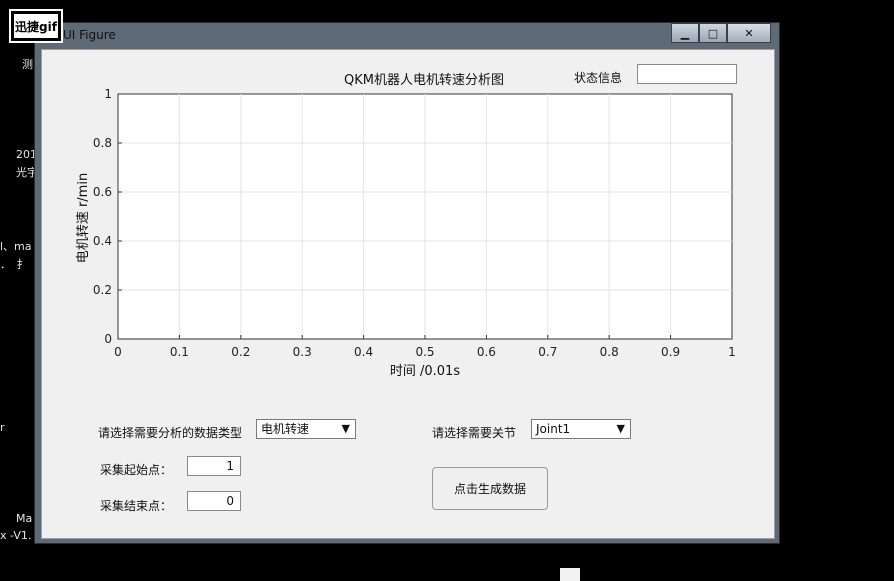 This screenshot has width=894, height=581. What do you see at coordinates (547, 352) in the screenshot?
I see `x-tick-label: 0.7` at bounding box center [547, 352].